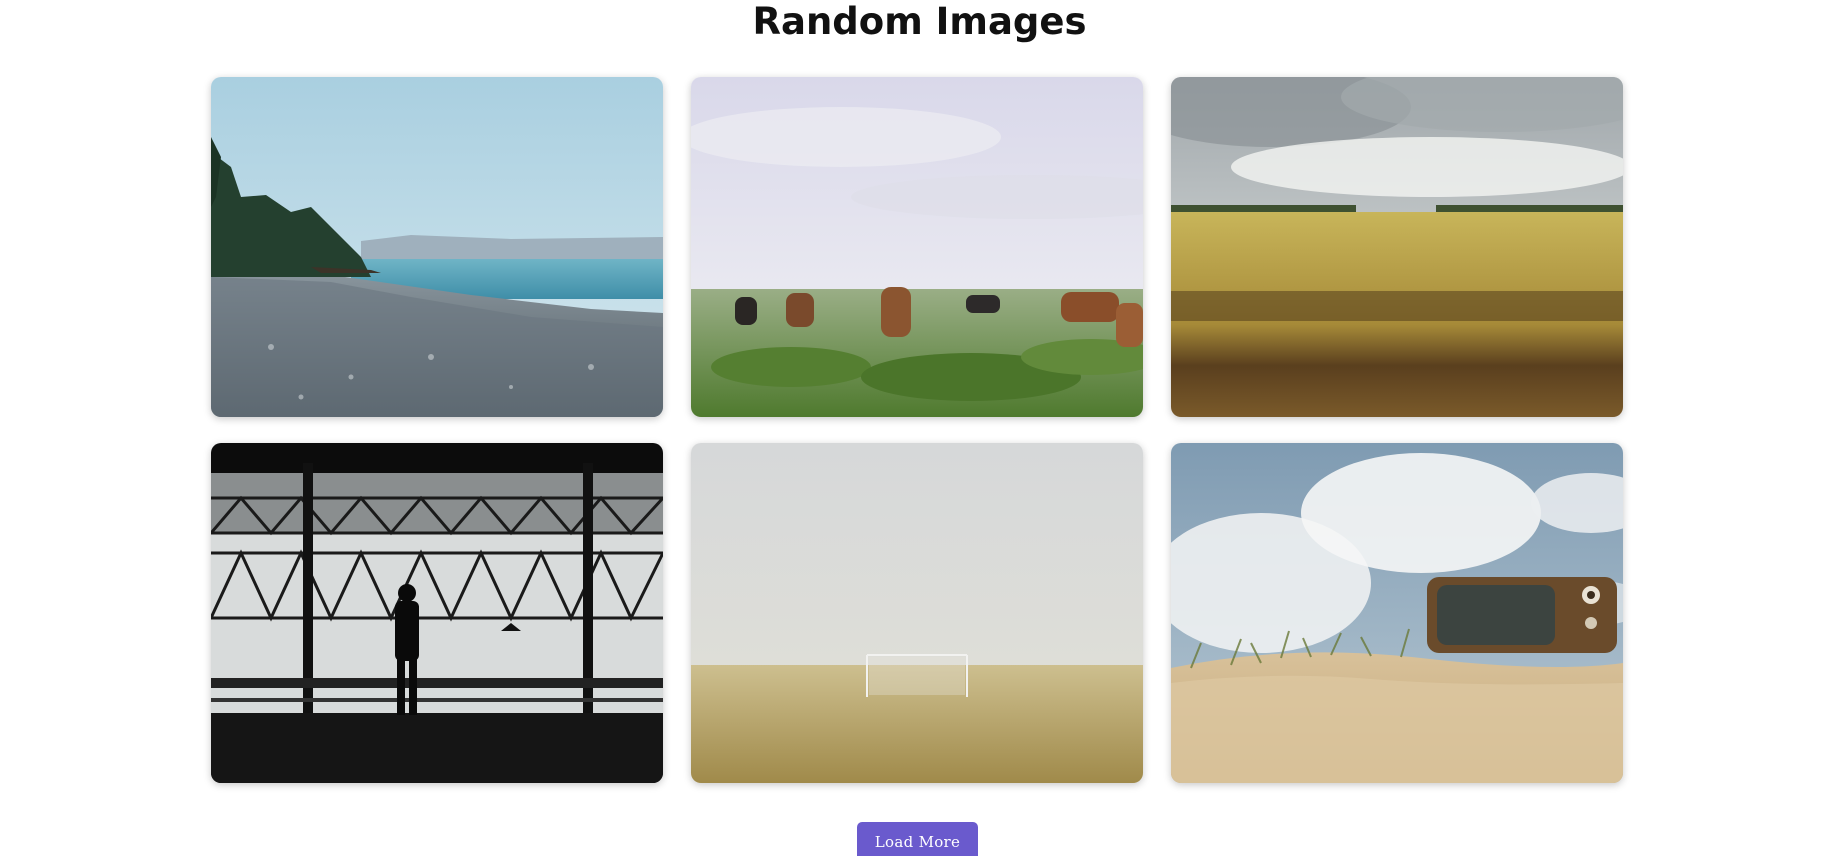  I want to click on foggy-field-image, so click(917, 613).